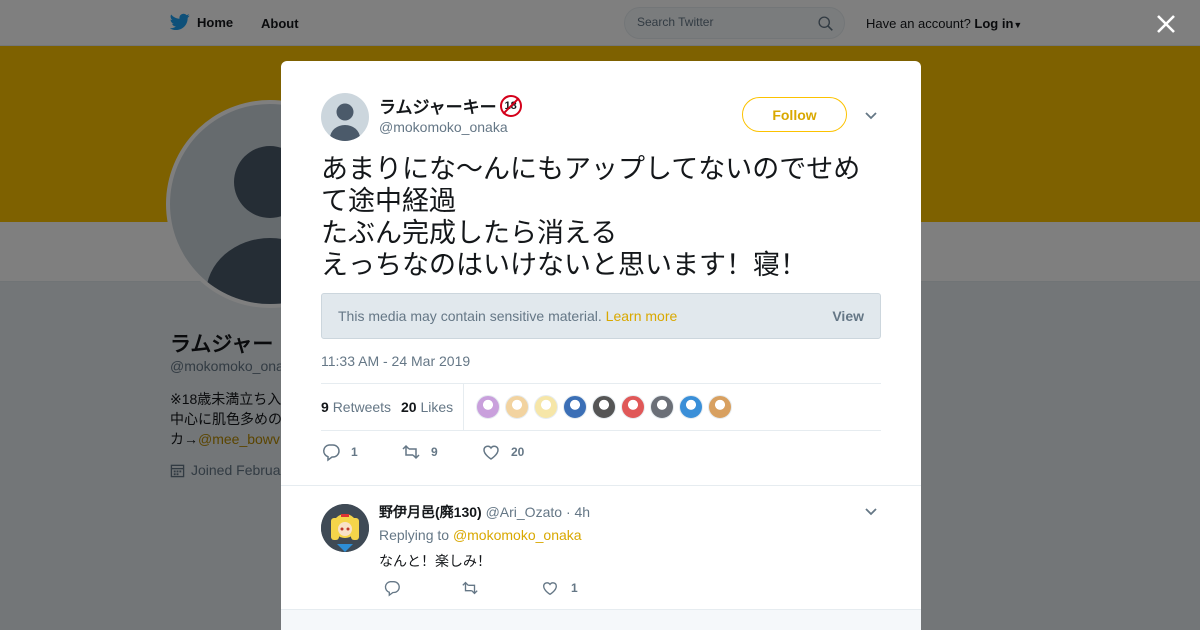 This screenshot has height=630, width=1200. I want to click on retweets-stat: 9 Retweets, so click(356, 407).